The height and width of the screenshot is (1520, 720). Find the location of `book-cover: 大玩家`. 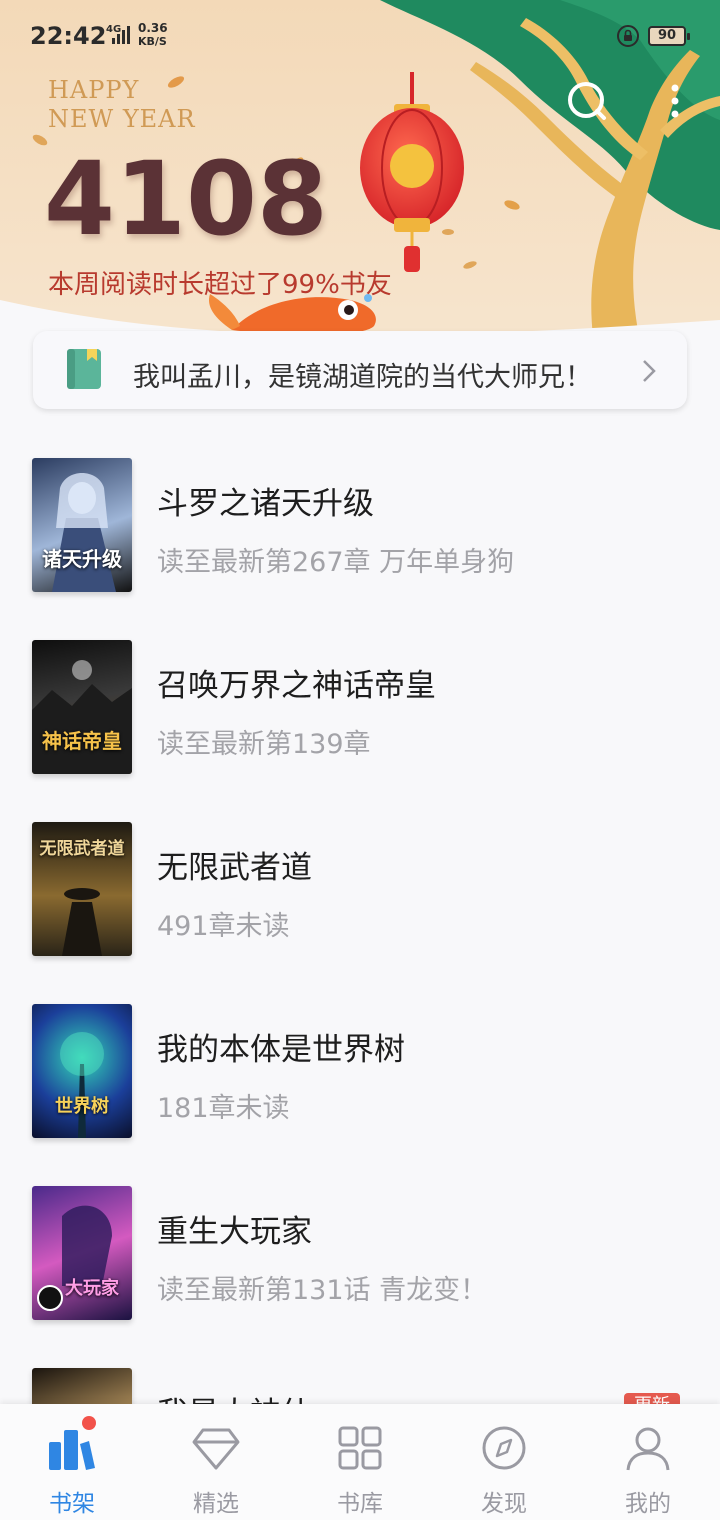

book-cover: 大玩家 is located at coordinates (82, 1253).